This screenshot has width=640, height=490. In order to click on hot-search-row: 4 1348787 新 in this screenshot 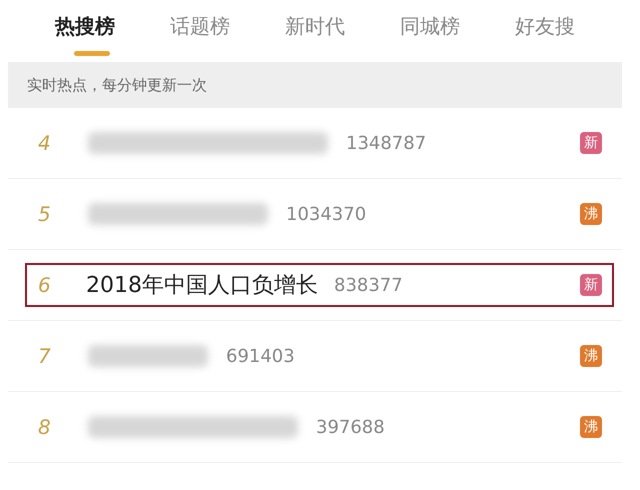, I will do `click(315, 143)`.